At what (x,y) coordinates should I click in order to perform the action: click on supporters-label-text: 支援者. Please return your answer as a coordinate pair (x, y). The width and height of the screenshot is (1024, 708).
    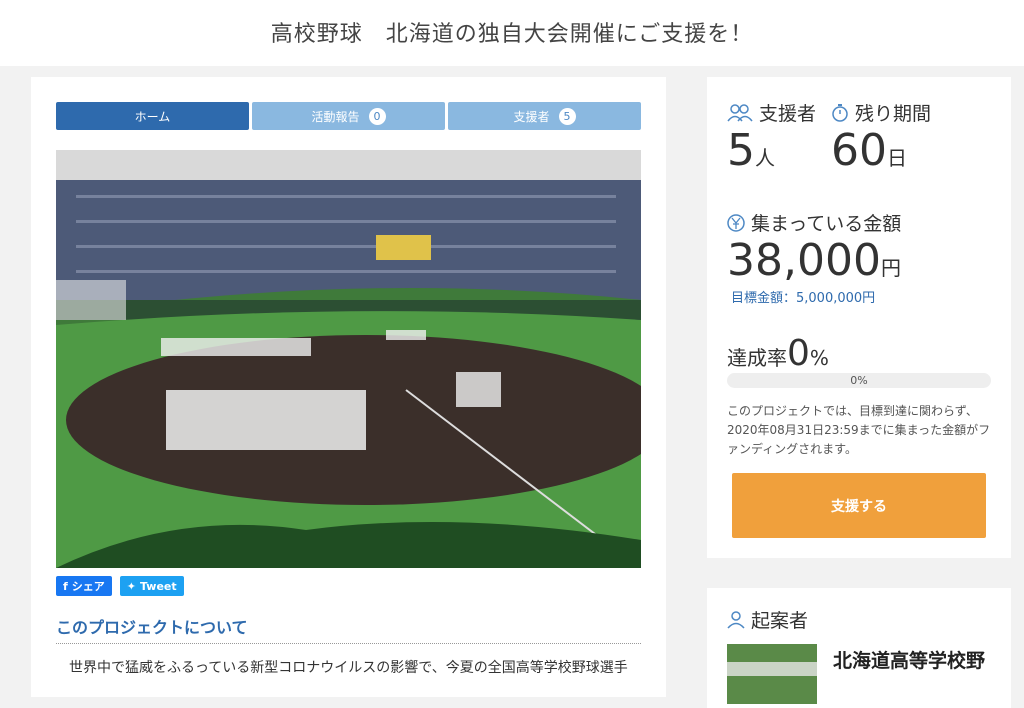
    Looking at the image, I should click on (788, 114).